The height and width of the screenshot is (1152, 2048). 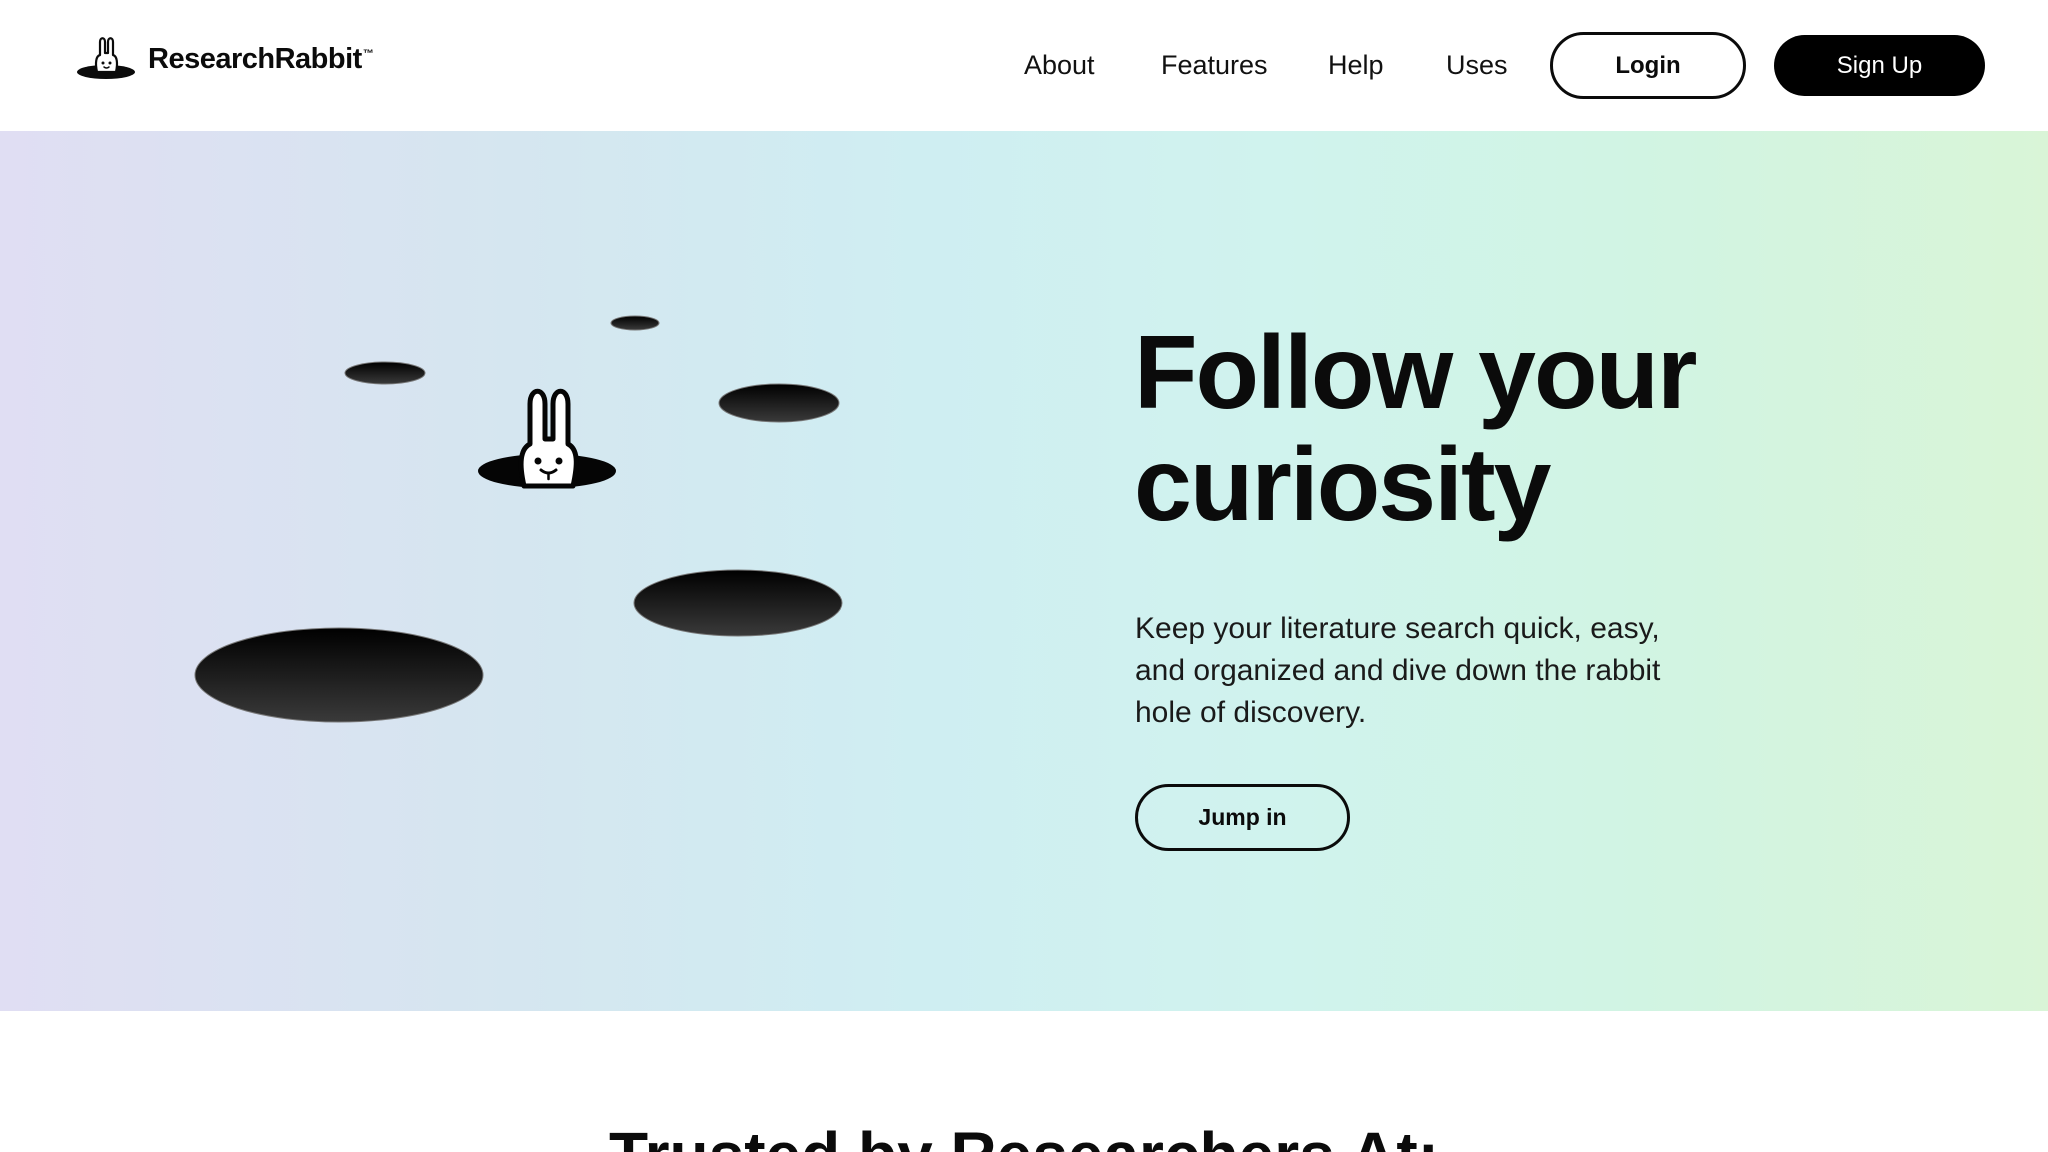 I want to click on nav-help-link: Help, so click(x=1356, y=65).